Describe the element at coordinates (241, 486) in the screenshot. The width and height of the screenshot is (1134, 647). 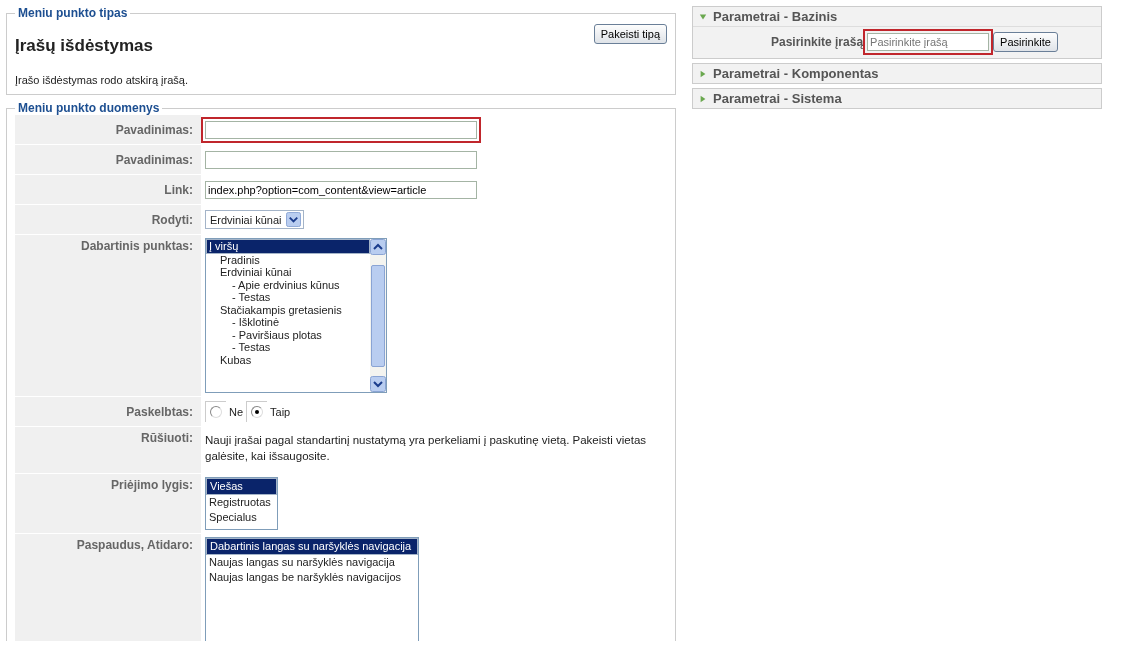
I see `list-item: Viešas` at that location.